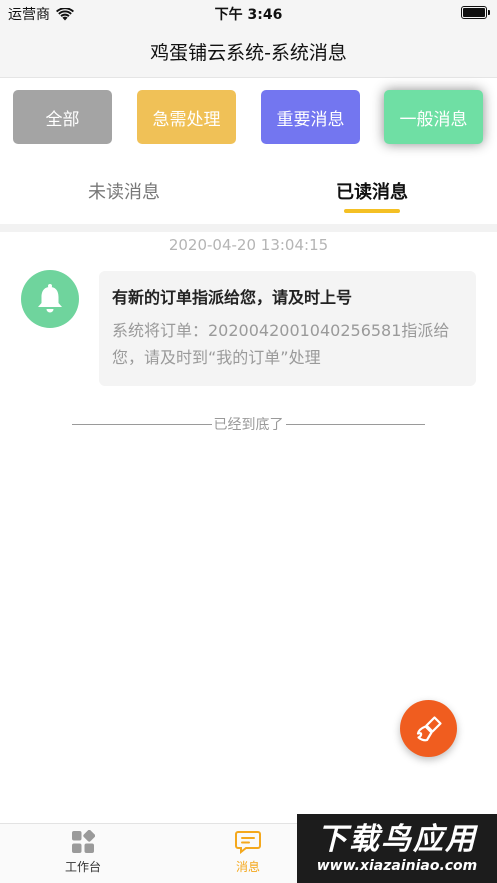  What do you see at coordinates (248, 228) in the screenshot?
I see `section-divider` at bounding box center [248, 228].